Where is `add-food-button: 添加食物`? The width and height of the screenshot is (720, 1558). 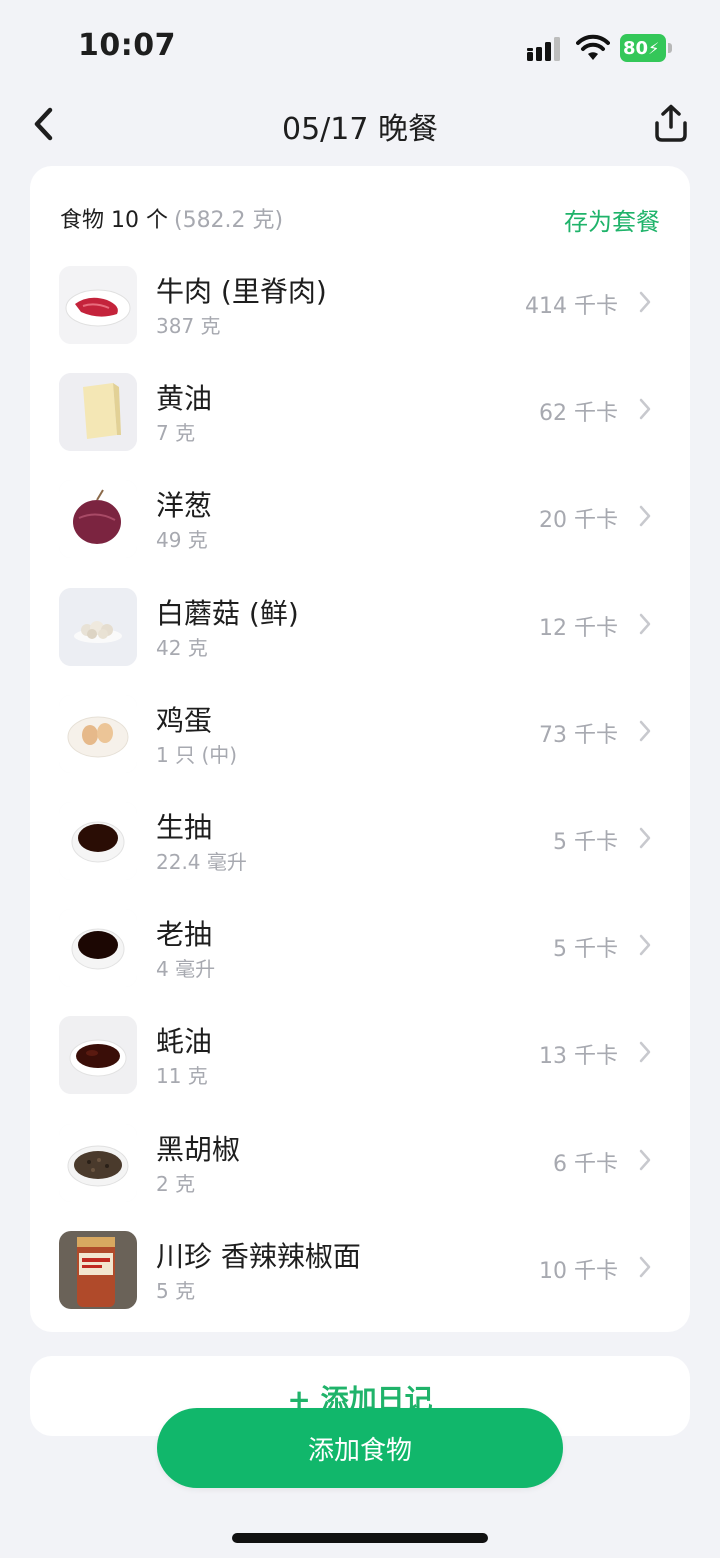 add-food-button: 添加食物 is located at coordinates (360, 1448).